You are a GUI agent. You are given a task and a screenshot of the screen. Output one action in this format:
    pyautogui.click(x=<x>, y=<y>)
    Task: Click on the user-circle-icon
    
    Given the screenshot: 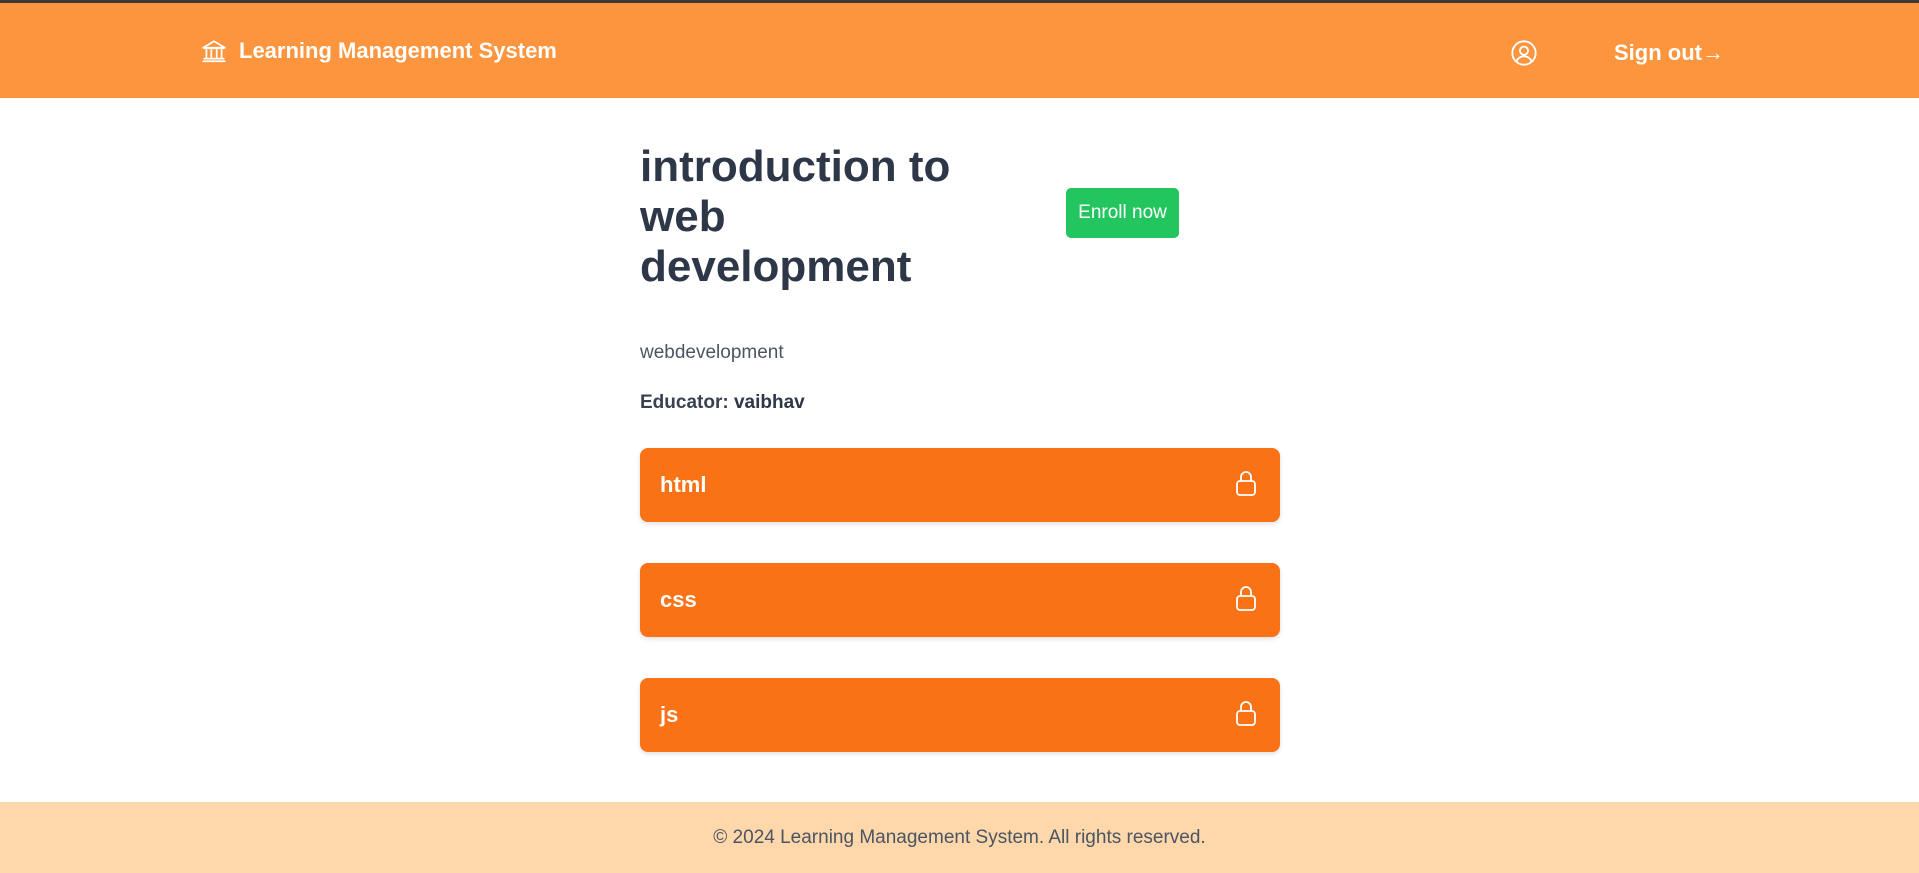 What is the action you would take?
    pyautogui.click(x=1524, y=55)
    